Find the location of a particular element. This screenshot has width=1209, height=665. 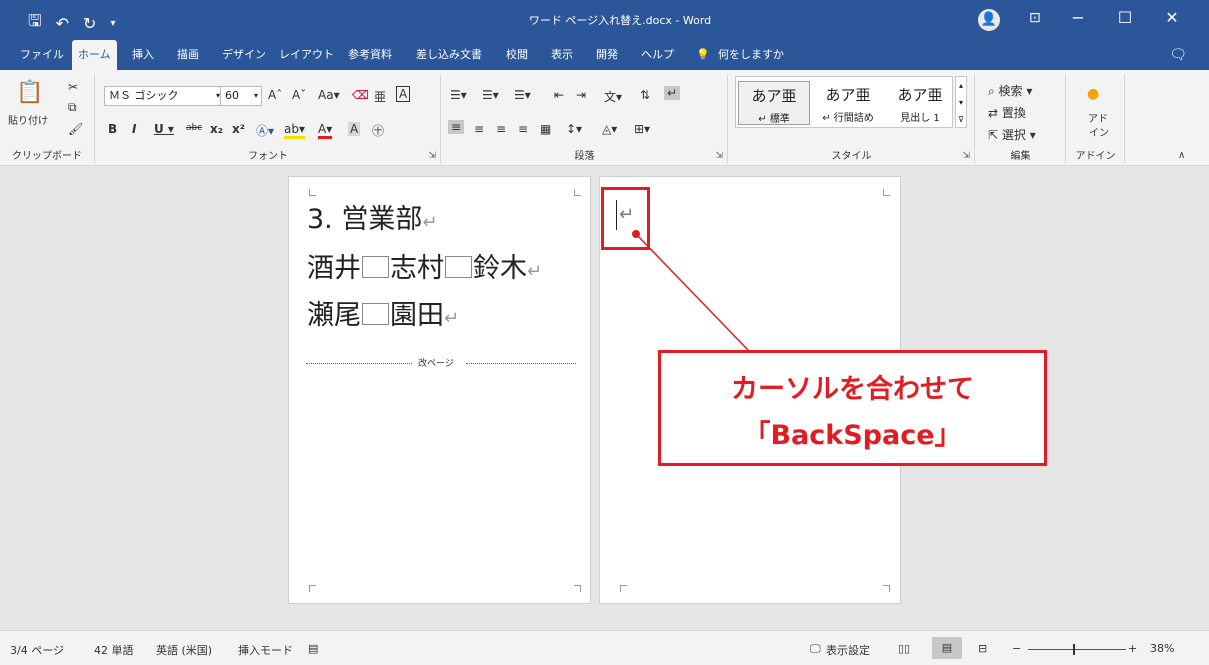

zoom-out-button: − is located at coordinates (1016, 648).